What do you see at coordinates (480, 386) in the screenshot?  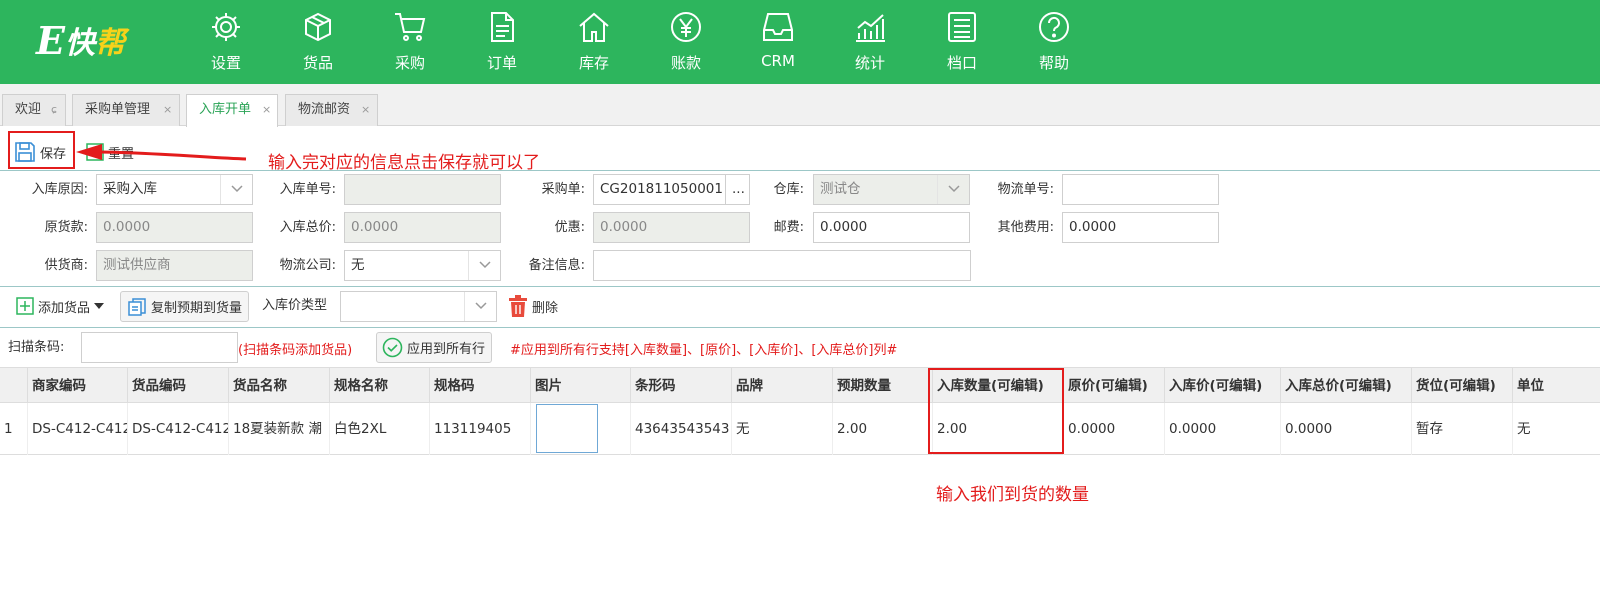 I see `column-header-spec-code: 规格码` at bounding box center [480, 386].